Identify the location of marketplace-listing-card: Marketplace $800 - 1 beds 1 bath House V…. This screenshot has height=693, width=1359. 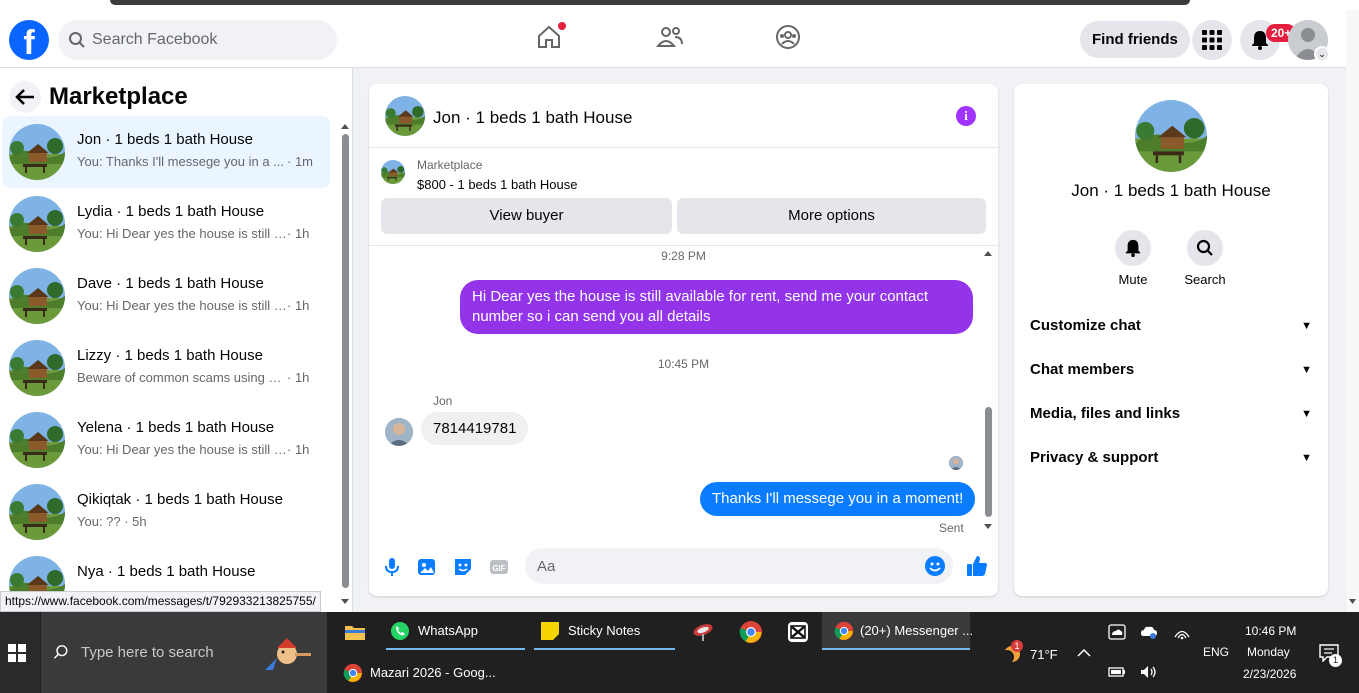
(683, 197).